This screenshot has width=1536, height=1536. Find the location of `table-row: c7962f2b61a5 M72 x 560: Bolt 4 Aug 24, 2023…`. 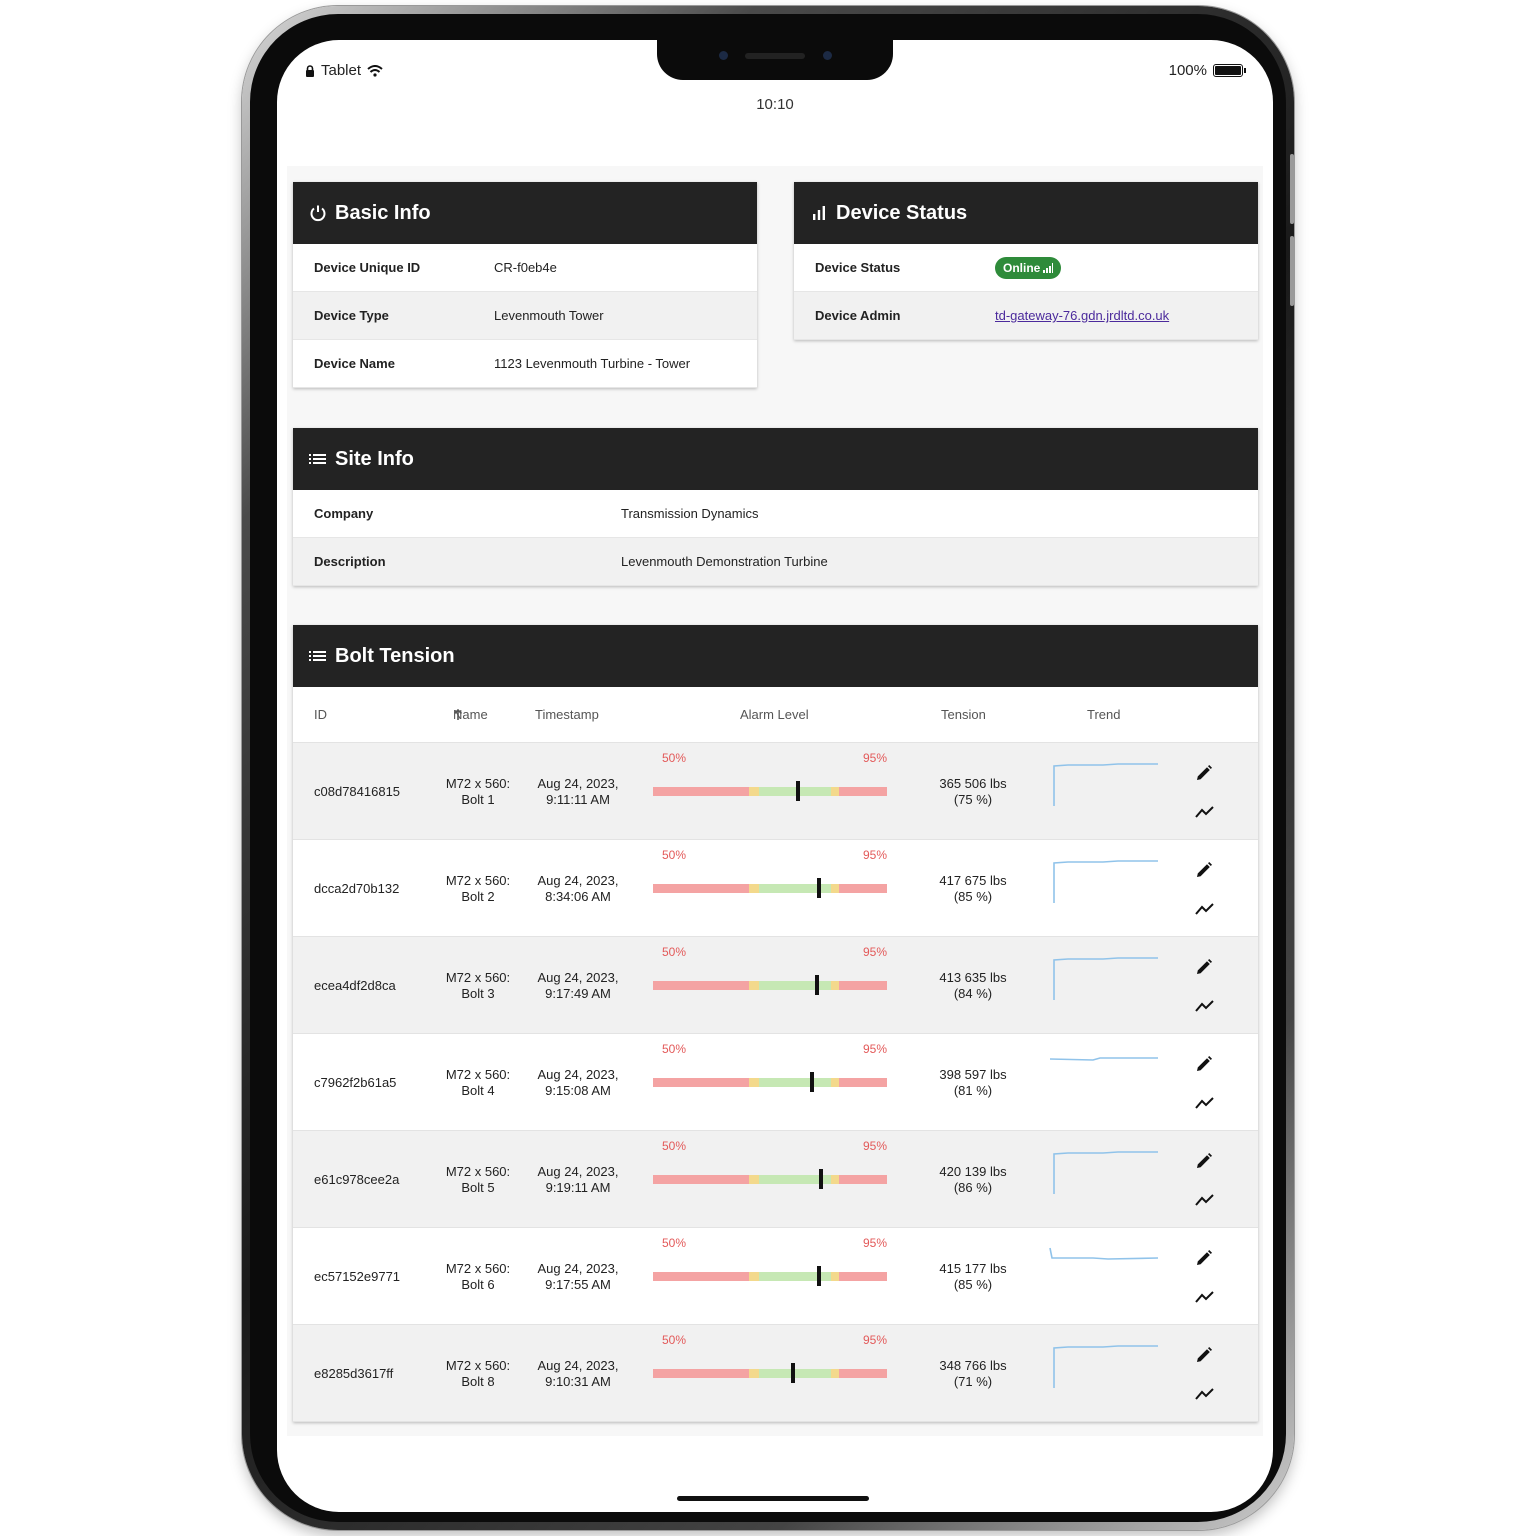

table-row: c7962f2b61a5 M72 x 560: Bolt 4 Aug 24, 2023… is located at coordinates (775, 1082).